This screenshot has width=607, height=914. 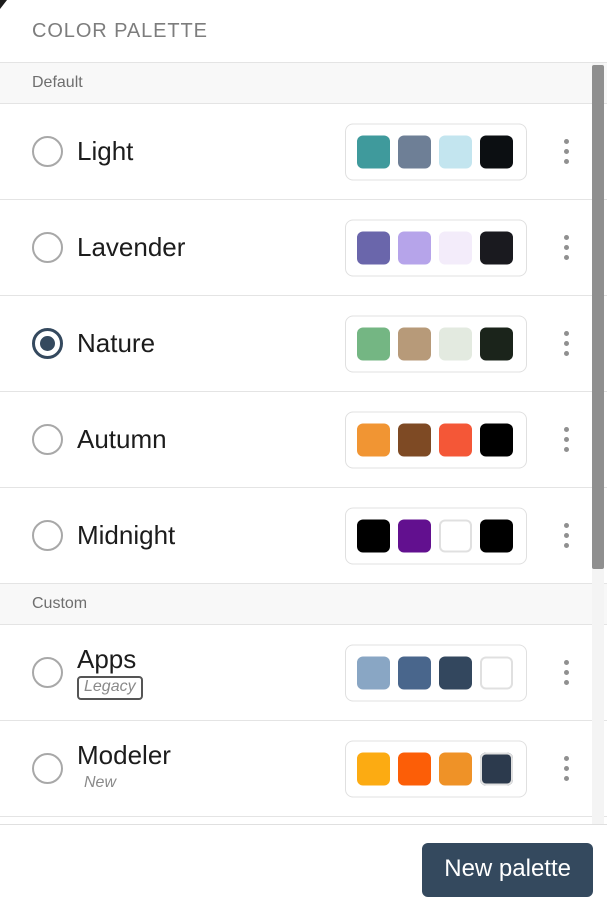 What do you see at coordinates (303, 248) in the screenshot?
I see `palette-row: Lavender` at bounding box center [303, 248].